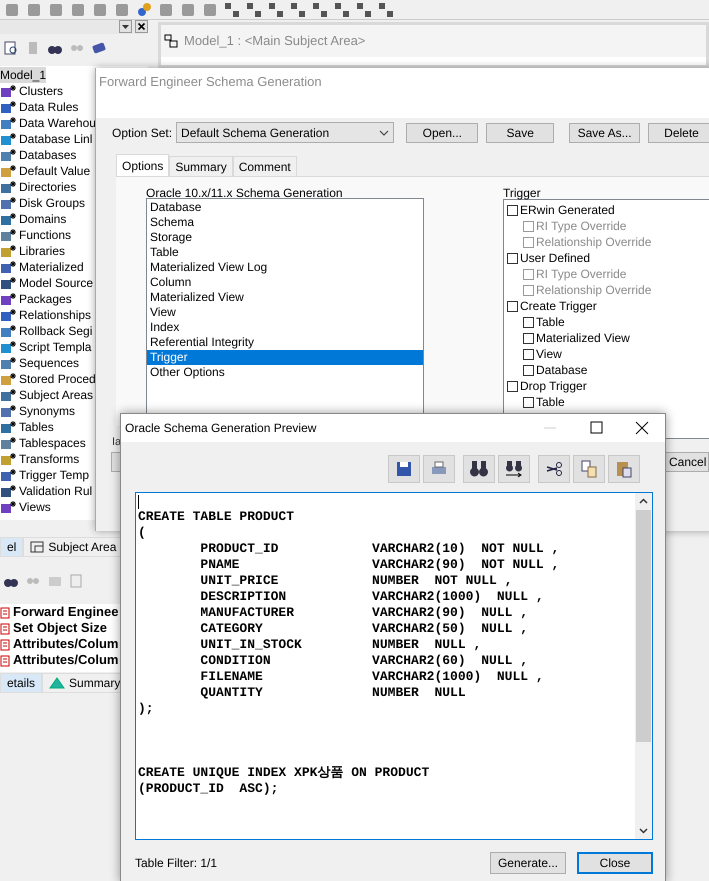  Describe the element at coordinates (125, 26) in the screenshot. I see `dropdown-button` at that location.